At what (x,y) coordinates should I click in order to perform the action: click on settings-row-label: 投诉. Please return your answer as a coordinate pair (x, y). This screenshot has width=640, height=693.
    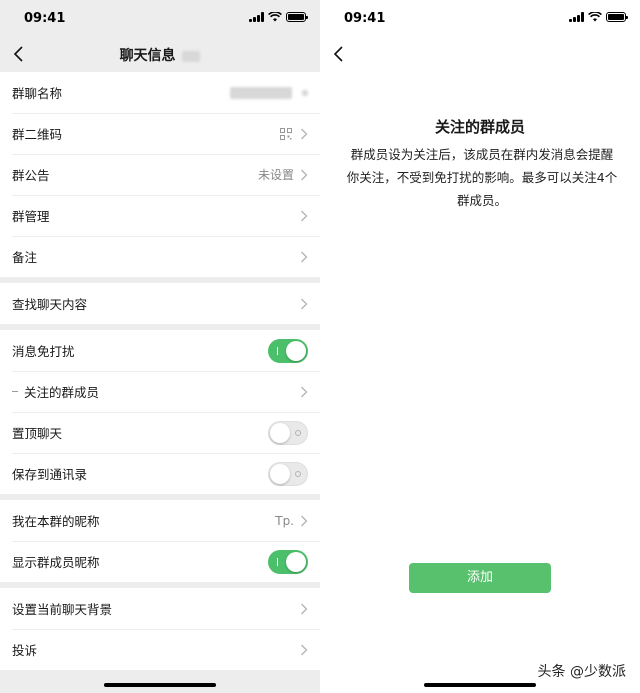
    Looking at the image, I should click on (25, 650).